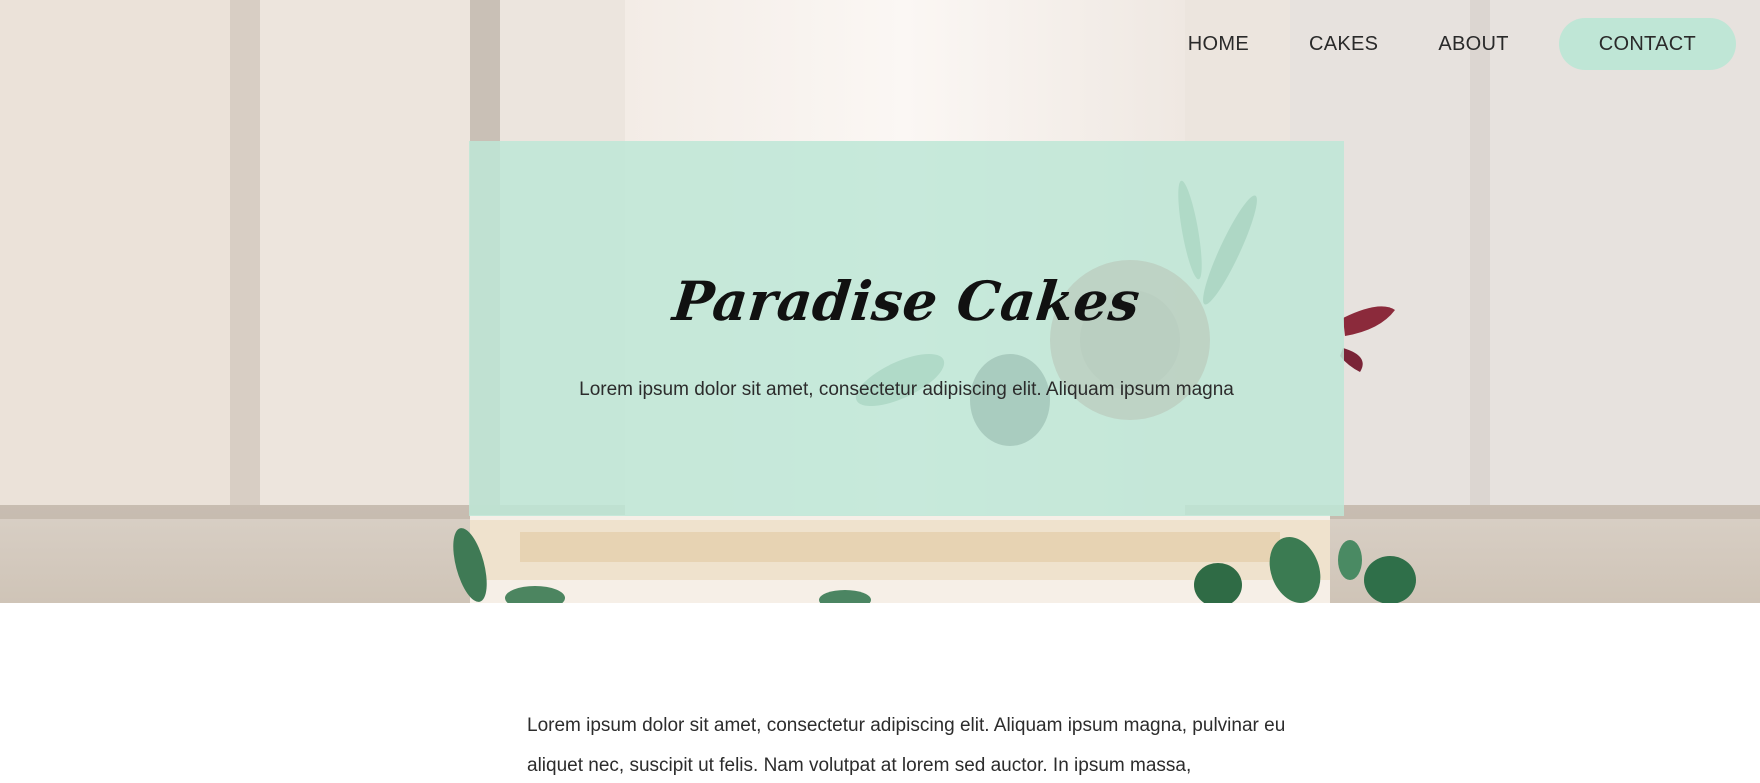  Describe the element at coordinates (1473, 44) in the screenshot. I see `nav-item-about: ABOUT` at that location.